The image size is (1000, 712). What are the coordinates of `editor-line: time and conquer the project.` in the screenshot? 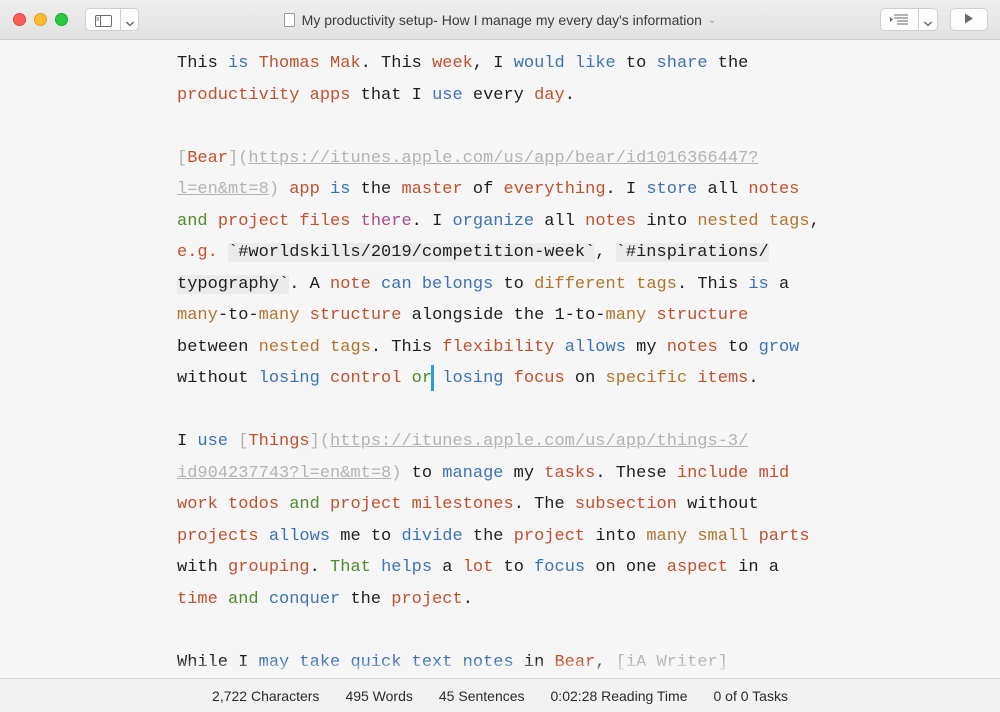 It's located at (325, 599).